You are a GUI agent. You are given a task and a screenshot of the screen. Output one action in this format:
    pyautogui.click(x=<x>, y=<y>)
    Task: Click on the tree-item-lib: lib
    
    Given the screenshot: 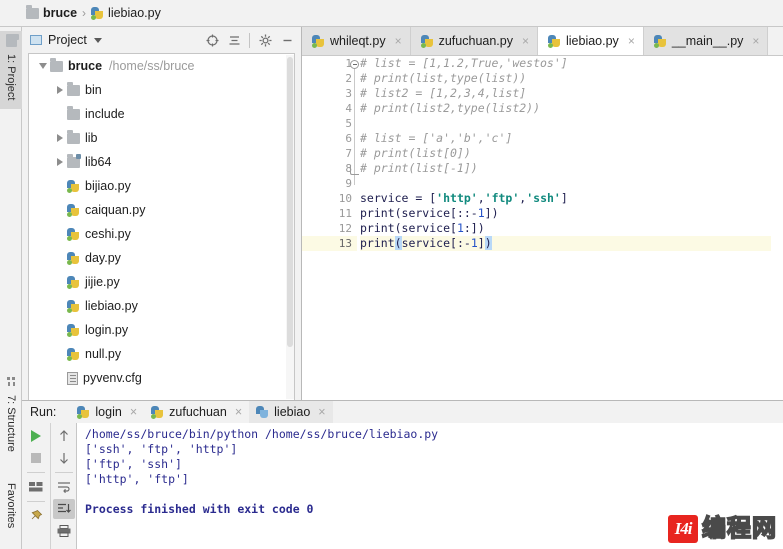 What is the action you would take?
    pyautogui.click(x=161, y=138)
    